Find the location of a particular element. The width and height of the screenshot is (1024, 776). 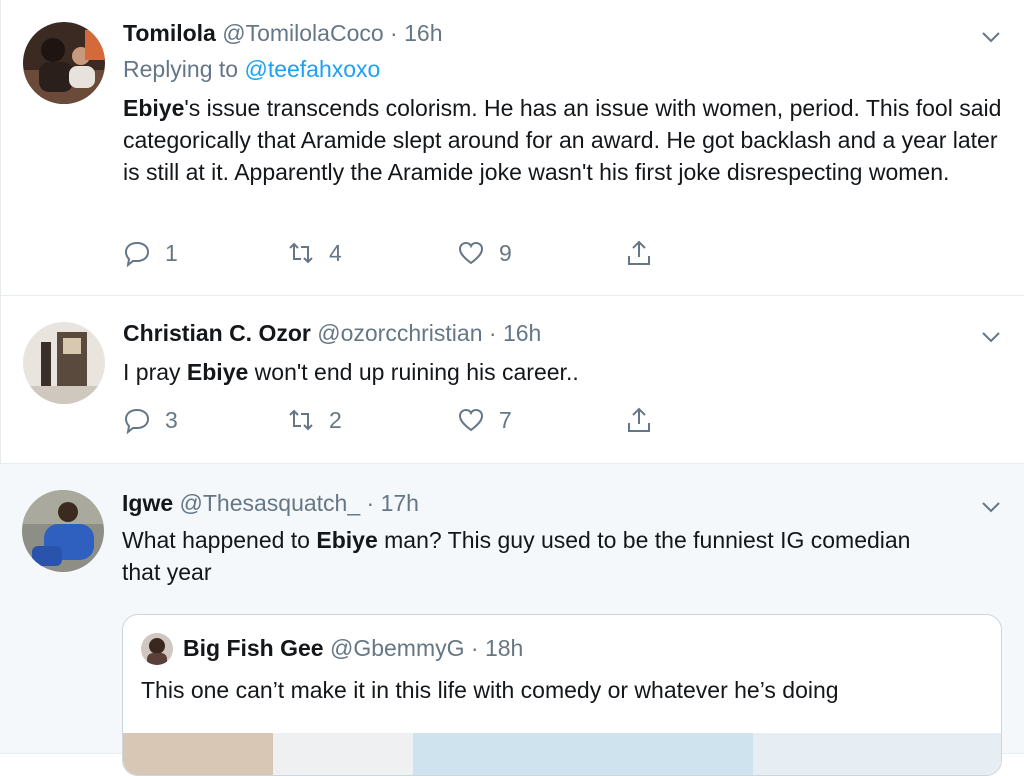

retweet-button: 2 is located at coordinates (314, 420).